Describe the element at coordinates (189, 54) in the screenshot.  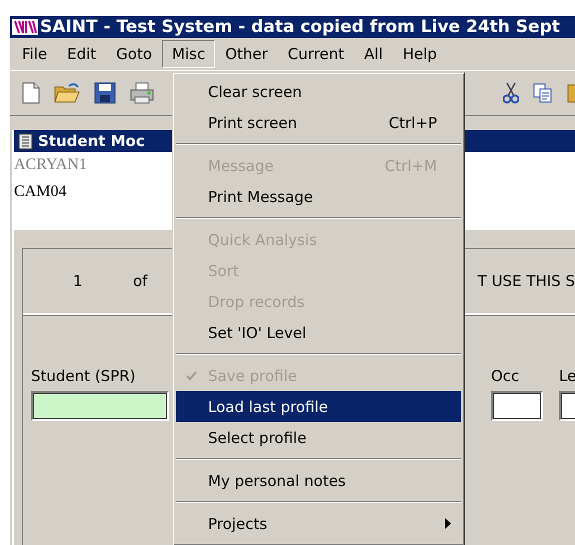
I see `menu-item: Misc` at that location.